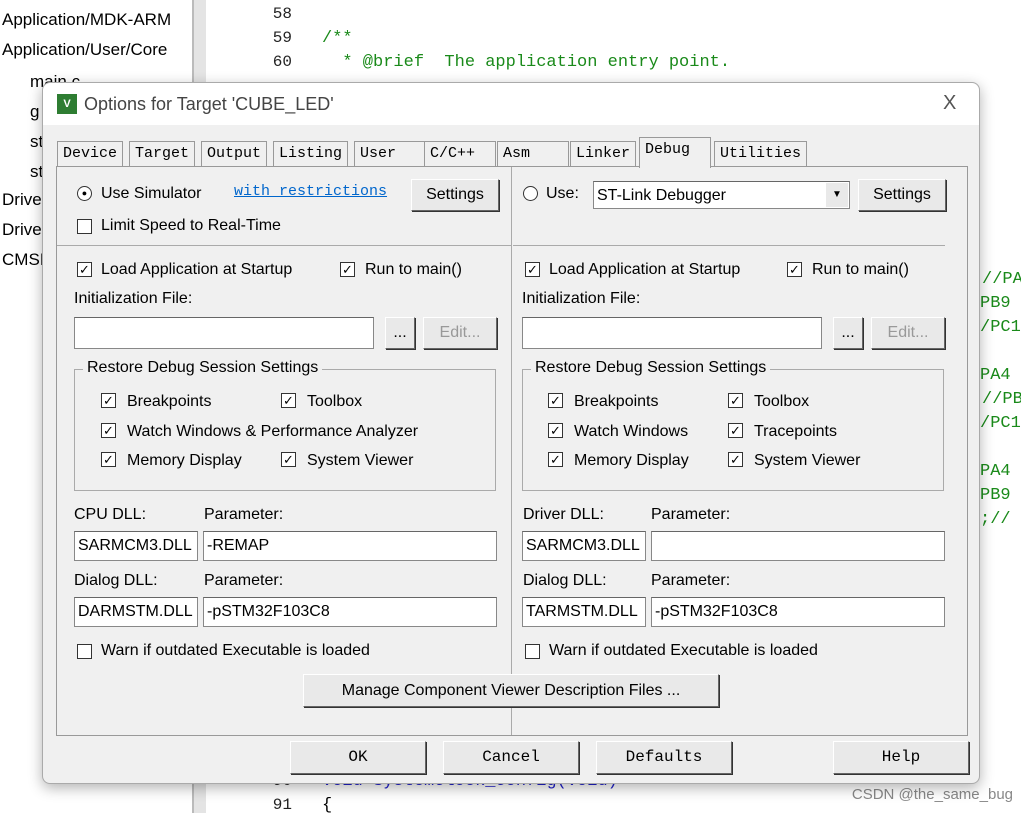  I want to click on keil-app-icon: V, so click(67, 104).